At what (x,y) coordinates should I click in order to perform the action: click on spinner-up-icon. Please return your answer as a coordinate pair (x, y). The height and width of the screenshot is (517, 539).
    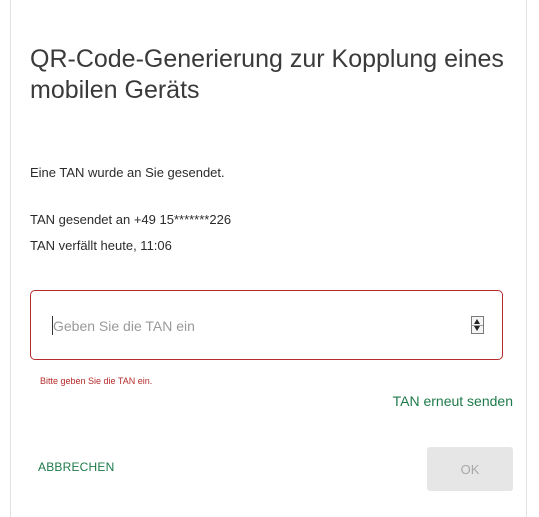
    Looking at the image, I should click on (477, 321).